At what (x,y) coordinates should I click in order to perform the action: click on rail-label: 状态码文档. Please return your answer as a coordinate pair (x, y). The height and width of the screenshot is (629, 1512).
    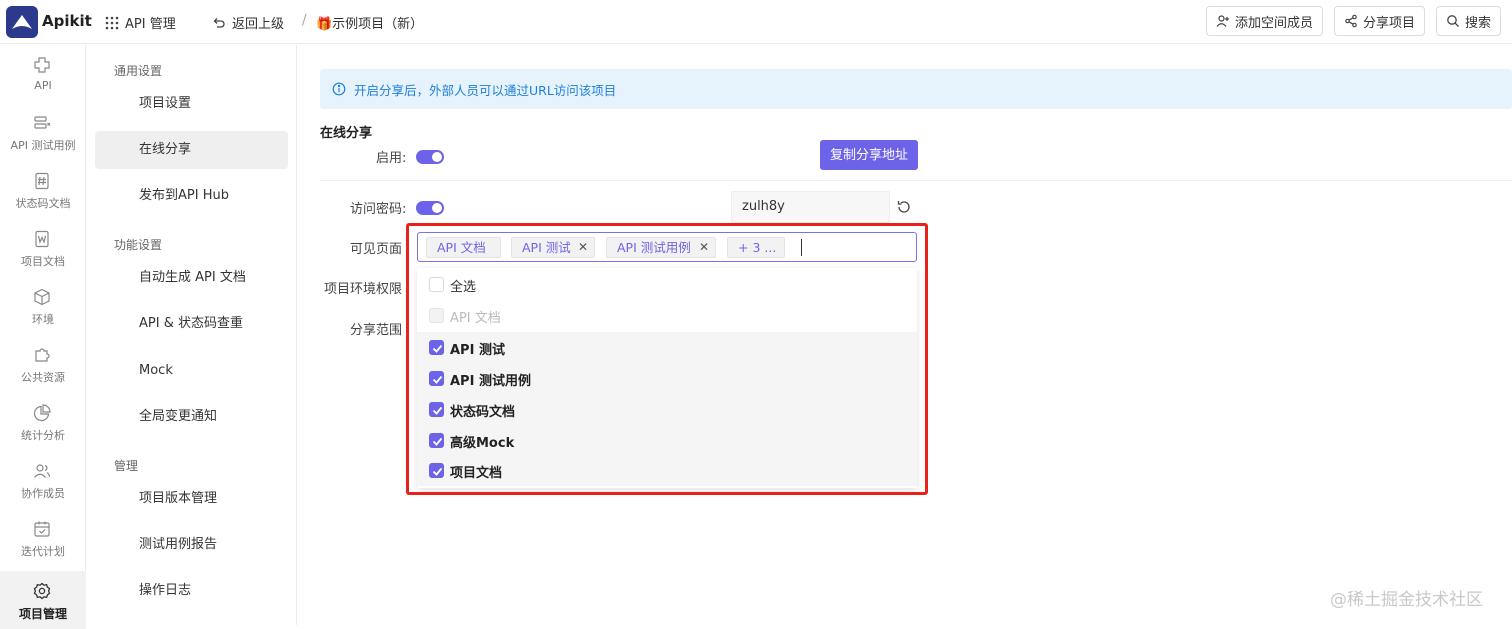
    Looking at the image, I should click on (43, 203).